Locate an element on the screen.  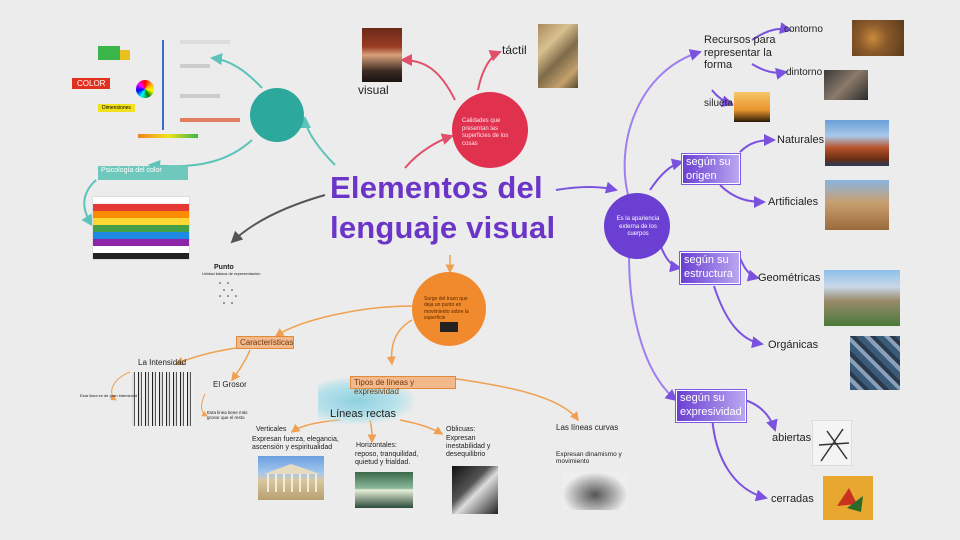
chip-expresividad: según su expresividad is located at coordinates (711, 406).